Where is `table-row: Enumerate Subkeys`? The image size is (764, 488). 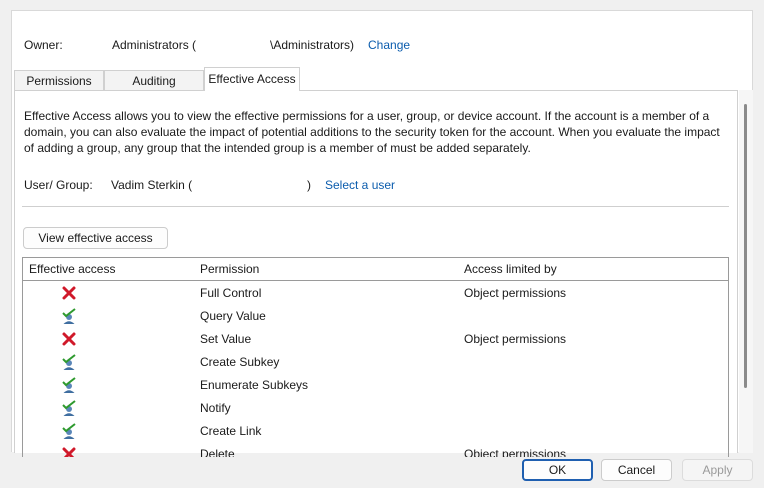
table-row: Enumerate Subkeys is located at coordinates (375, 385).